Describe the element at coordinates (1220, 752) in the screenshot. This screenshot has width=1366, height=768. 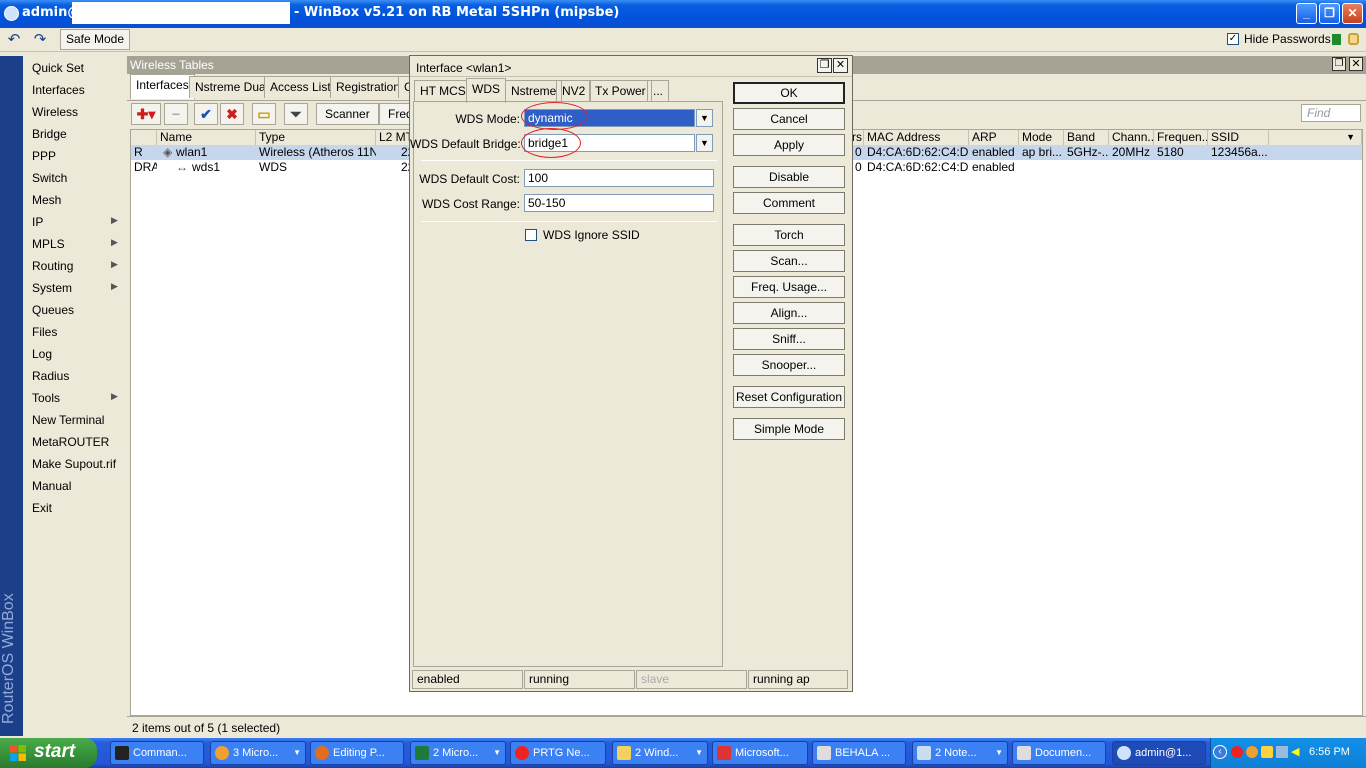
I see `tray-expand-icon: ‹` at that location.